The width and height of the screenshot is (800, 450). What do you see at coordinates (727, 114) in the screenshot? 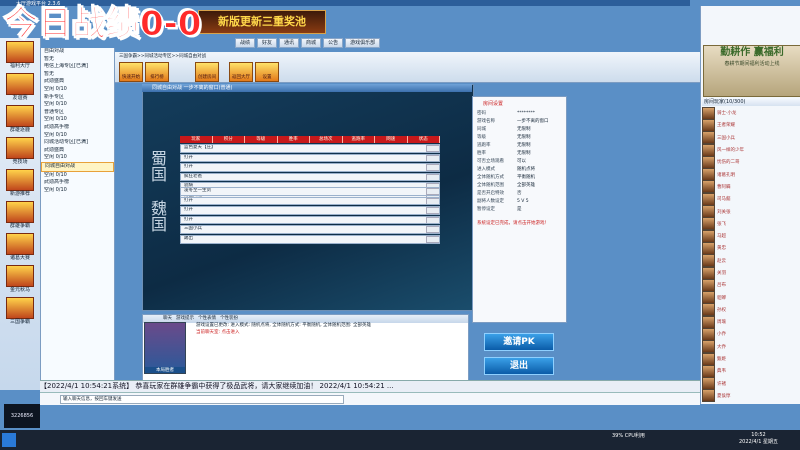
I see `user-name: 骑士·小龙` at bounding box center [727, 114].